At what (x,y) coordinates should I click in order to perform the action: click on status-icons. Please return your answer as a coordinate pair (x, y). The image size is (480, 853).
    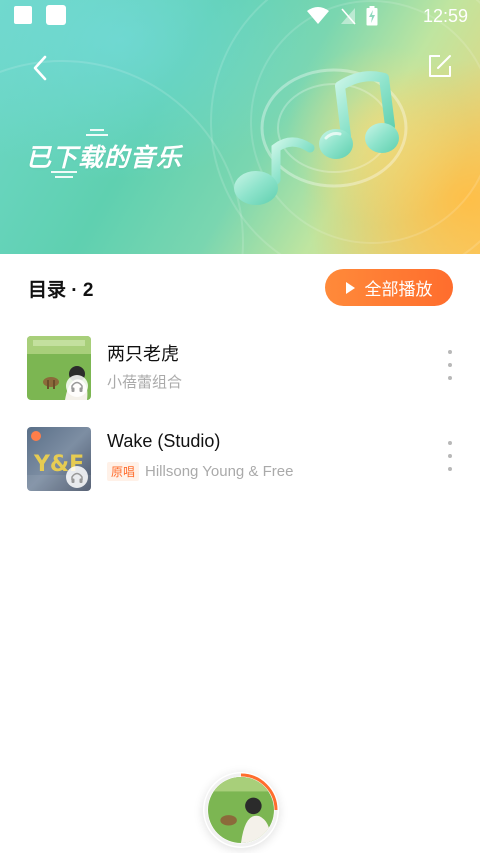
    Looking at the image, I should click on (342, 16).